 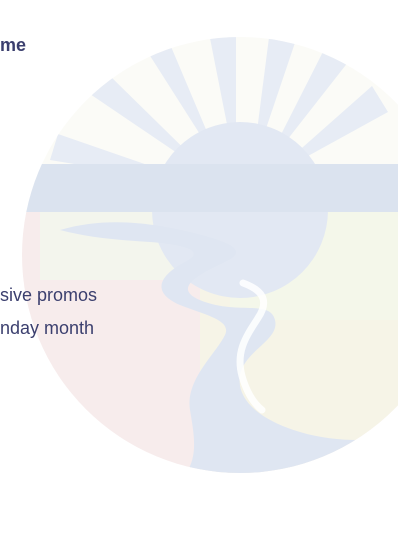 What do you see at coordinates (49, 295) in the screenshot?
I see `body-line-promos: sive promos` at bounding box center [49, 295].